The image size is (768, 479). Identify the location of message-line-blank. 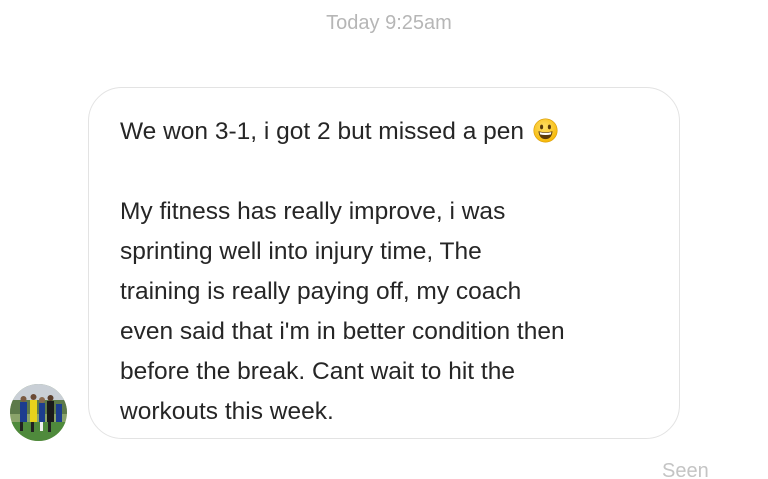
(389, 172).